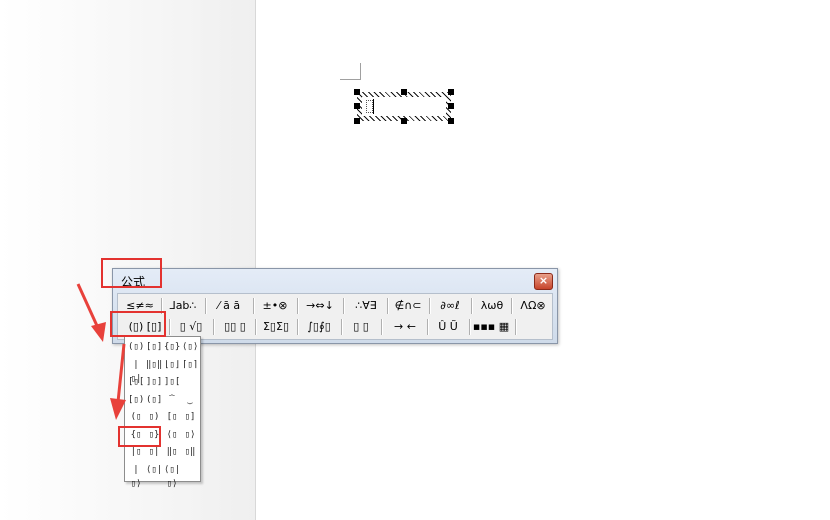  What do you see at coordinates (405, 326) in the screenshot?
I see `labeled-arrow-templates-button: → ←` at bounding box center [405, 326].